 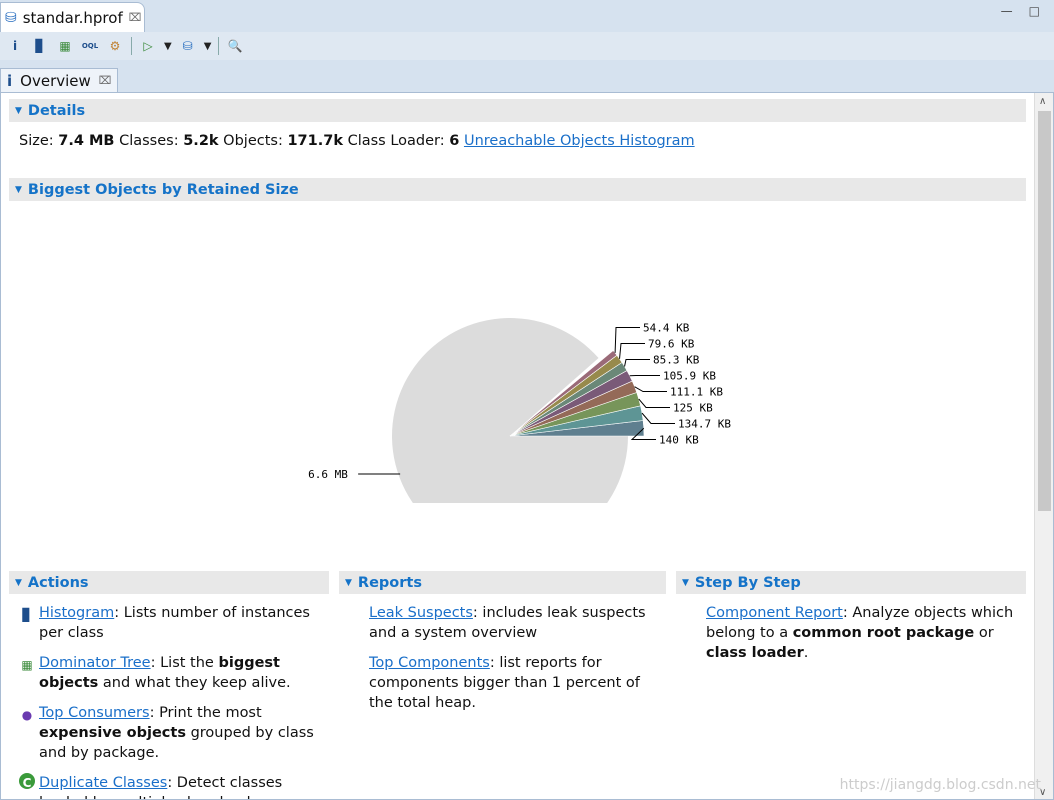 I want to click on slice-label: 111.1 KB, so click(x=696, y=392).